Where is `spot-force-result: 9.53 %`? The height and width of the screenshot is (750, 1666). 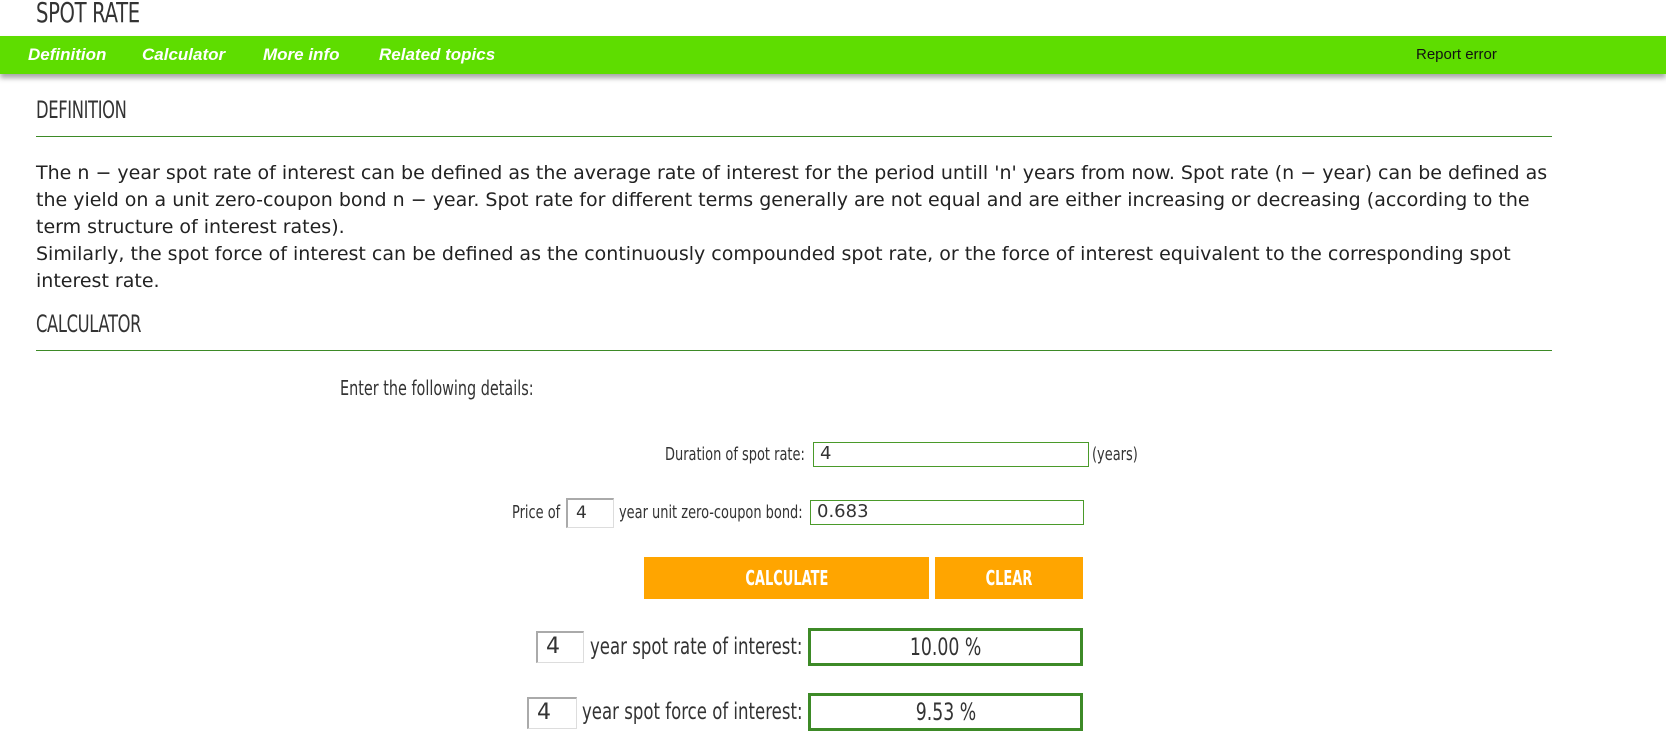
spot-force-result: 9.53 % is located at coordinates (945, 712).